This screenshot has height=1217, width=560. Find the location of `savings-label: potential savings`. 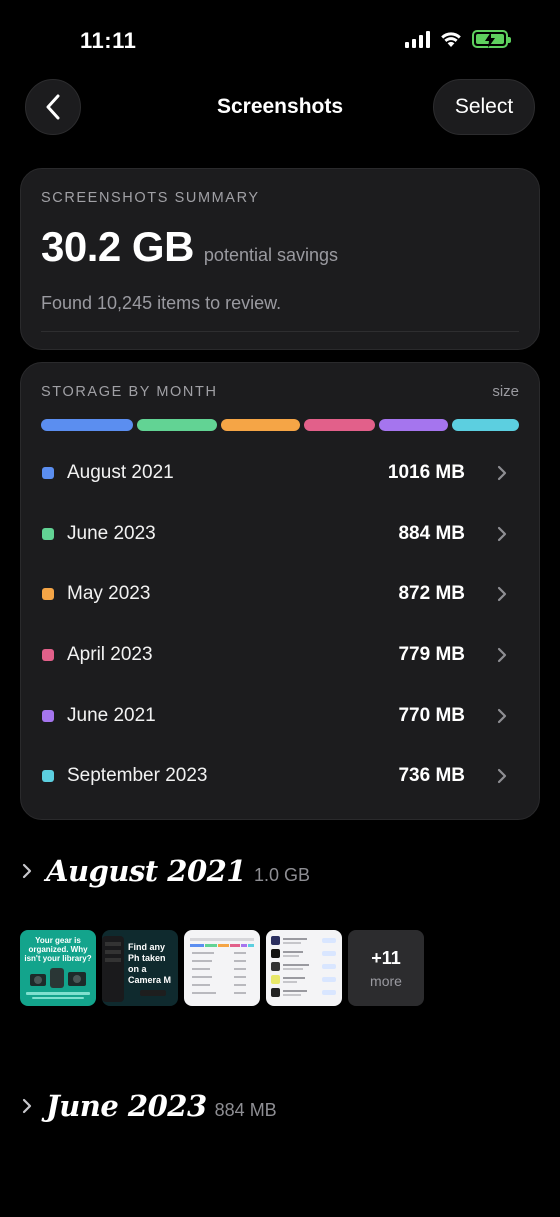

savings-label: potential savings is located at coordinates (271, 255).